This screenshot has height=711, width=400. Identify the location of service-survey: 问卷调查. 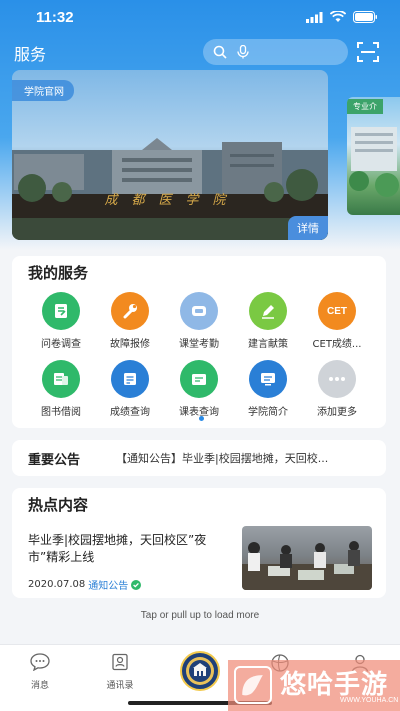
(61, 321).